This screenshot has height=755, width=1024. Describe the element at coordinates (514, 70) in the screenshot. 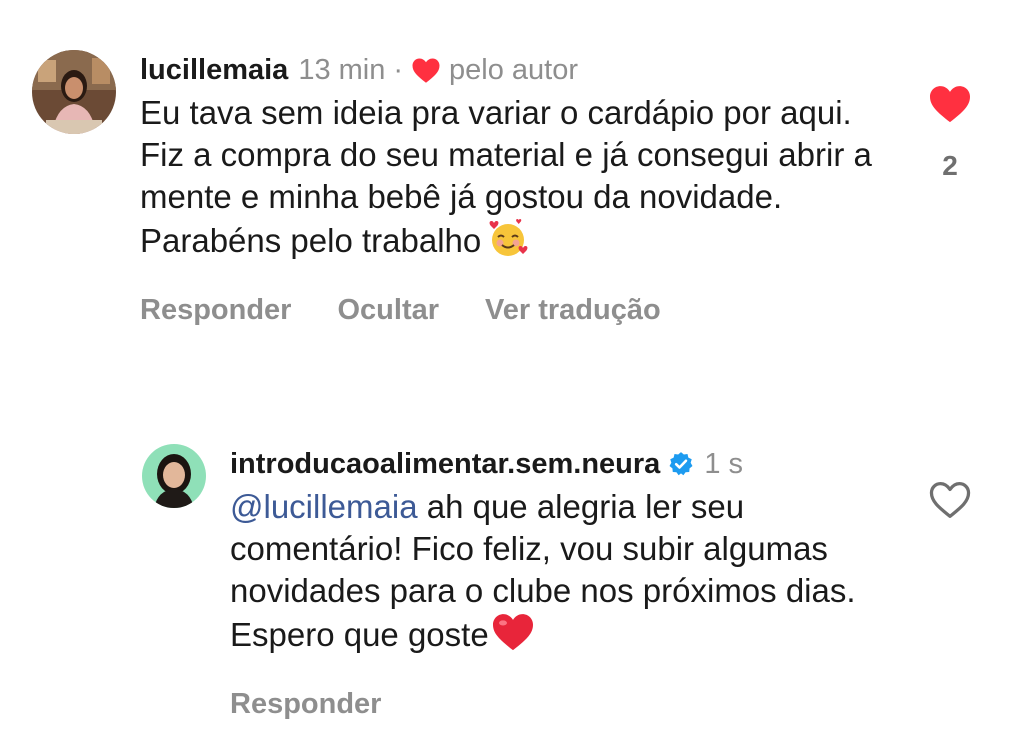

I see `liked-by-author-label: pelo autor` at that location.